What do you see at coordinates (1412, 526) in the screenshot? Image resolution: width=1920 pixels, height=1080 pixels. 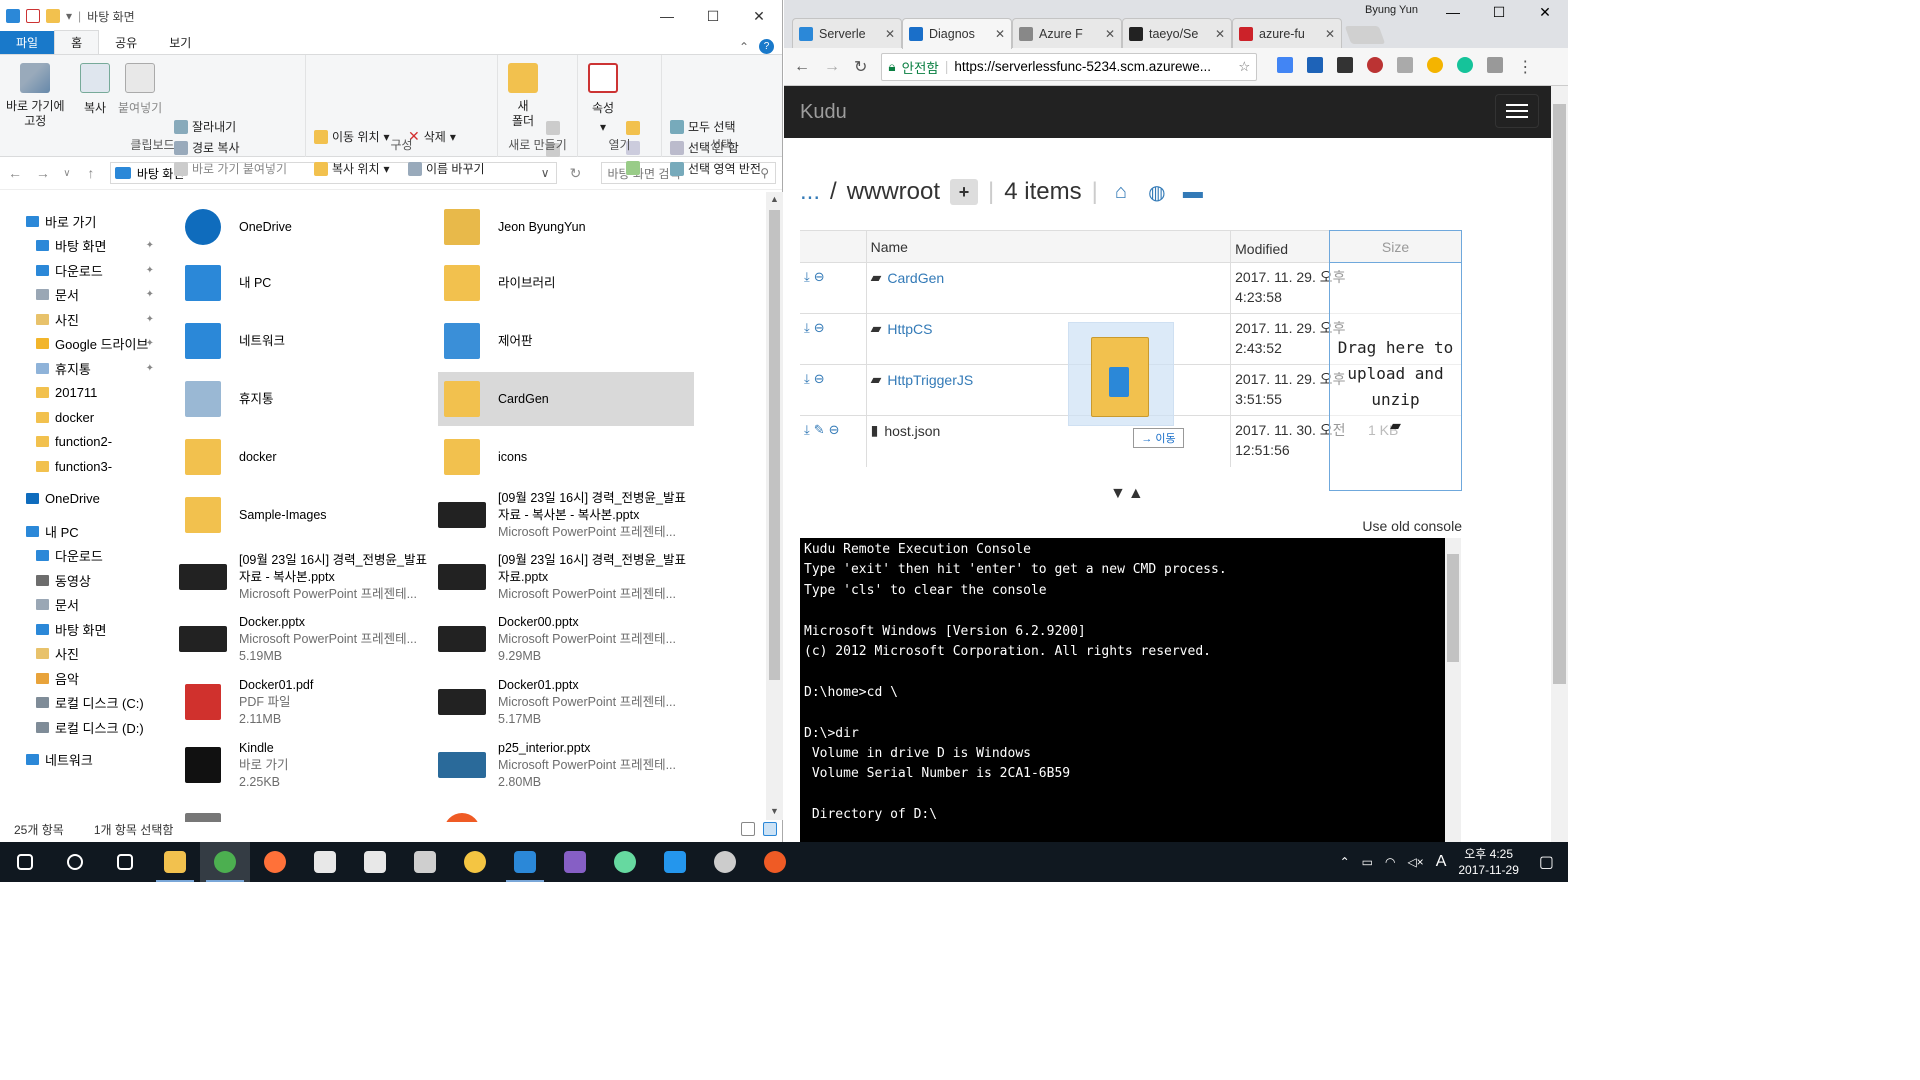 I see `use-old-console-link: Use old console` at bounding box center [1412, 526].